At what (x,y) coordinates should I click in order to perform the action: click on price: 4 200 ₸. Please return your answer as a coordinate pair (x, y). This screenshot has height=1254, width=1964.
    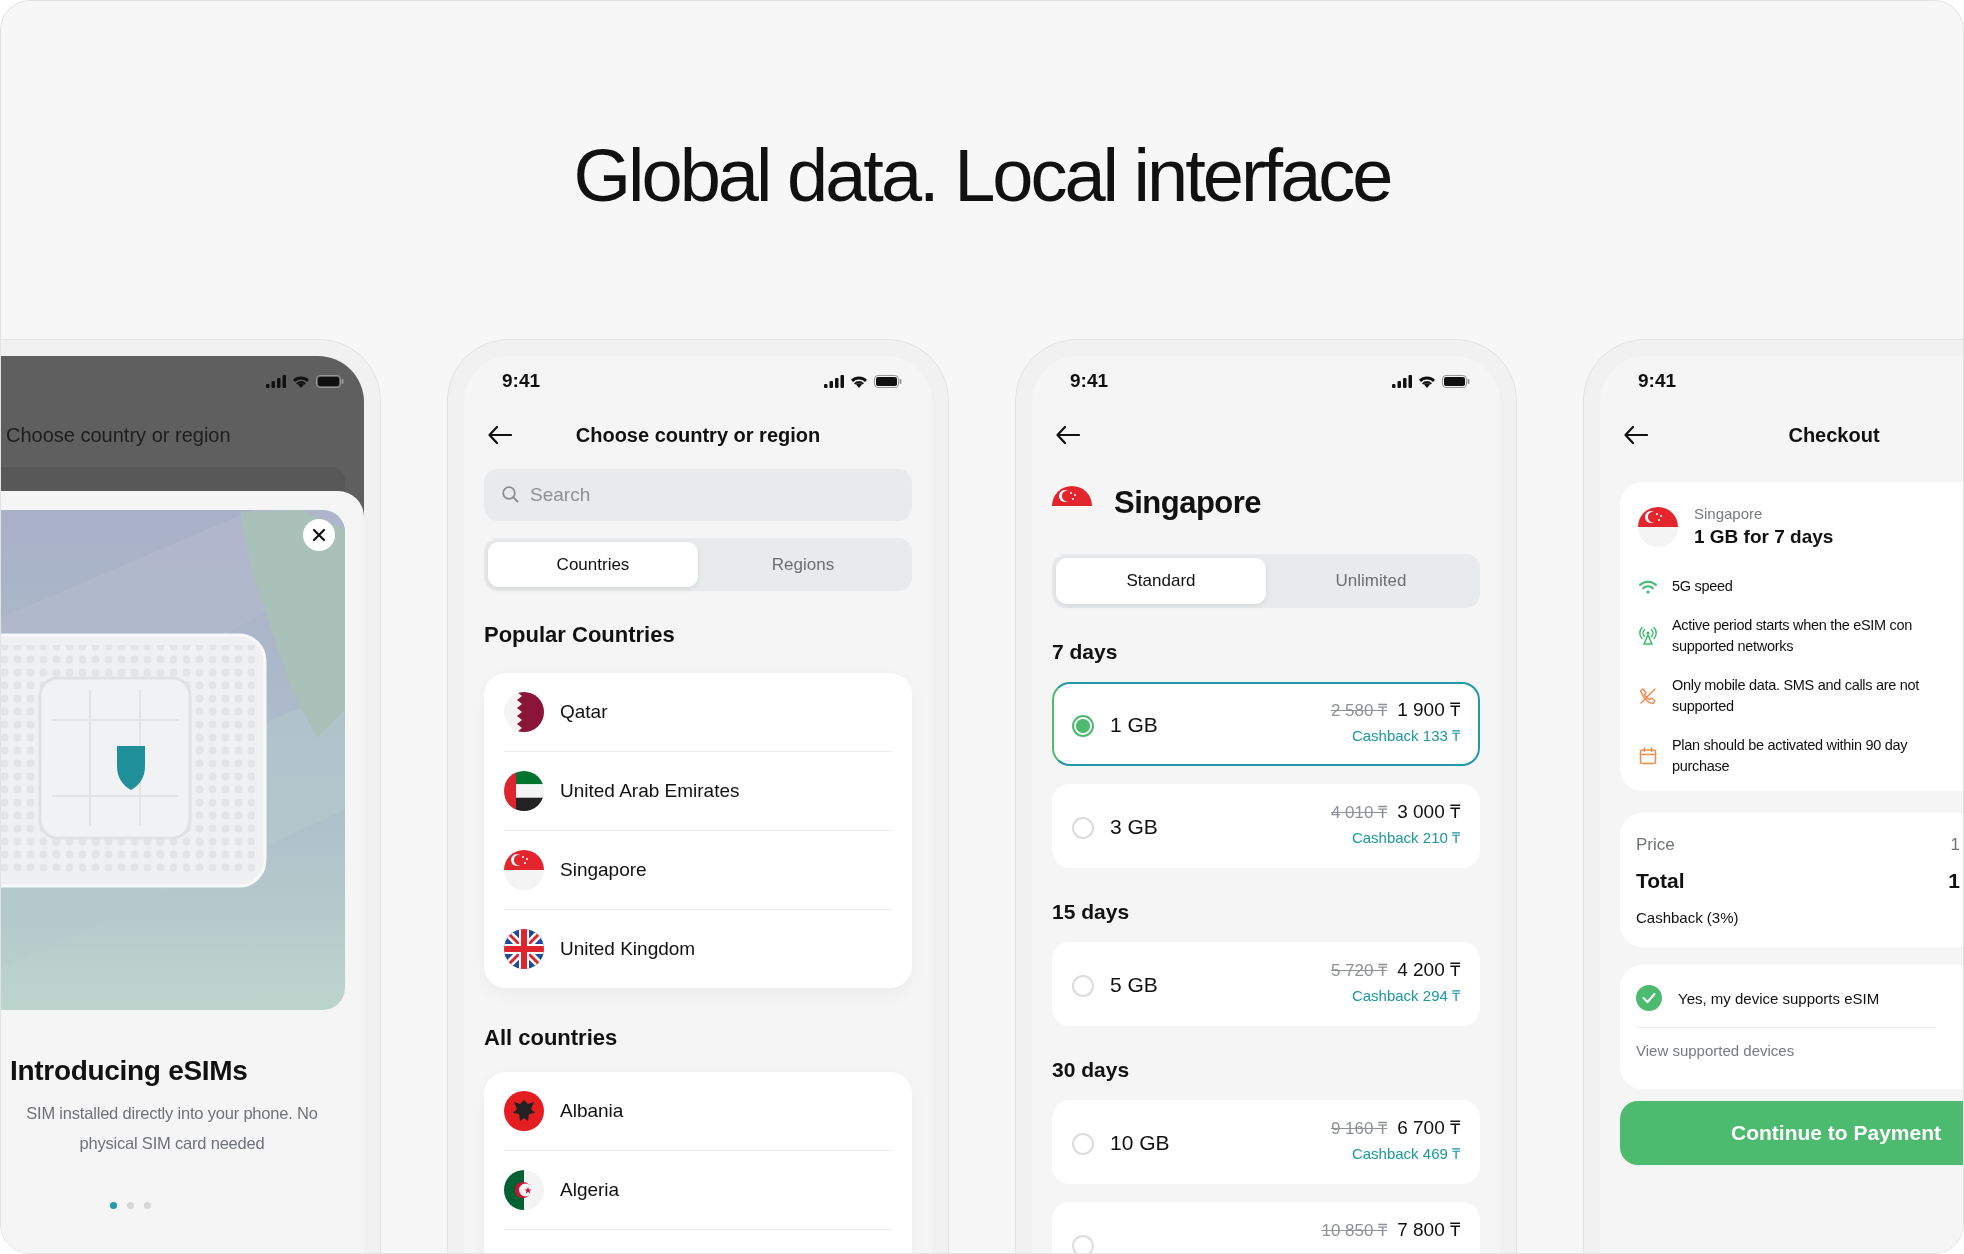
    Looking at the image, I should click on (1428, 970).